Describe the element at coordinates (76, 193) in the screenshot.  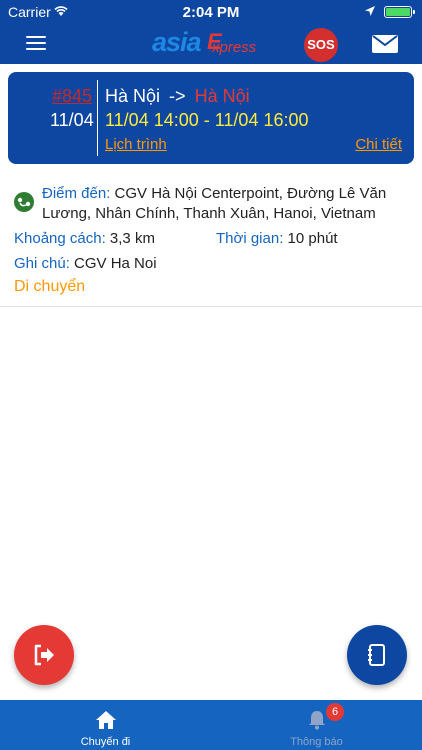
I see `destination-label: Điểm đến:` at that location.